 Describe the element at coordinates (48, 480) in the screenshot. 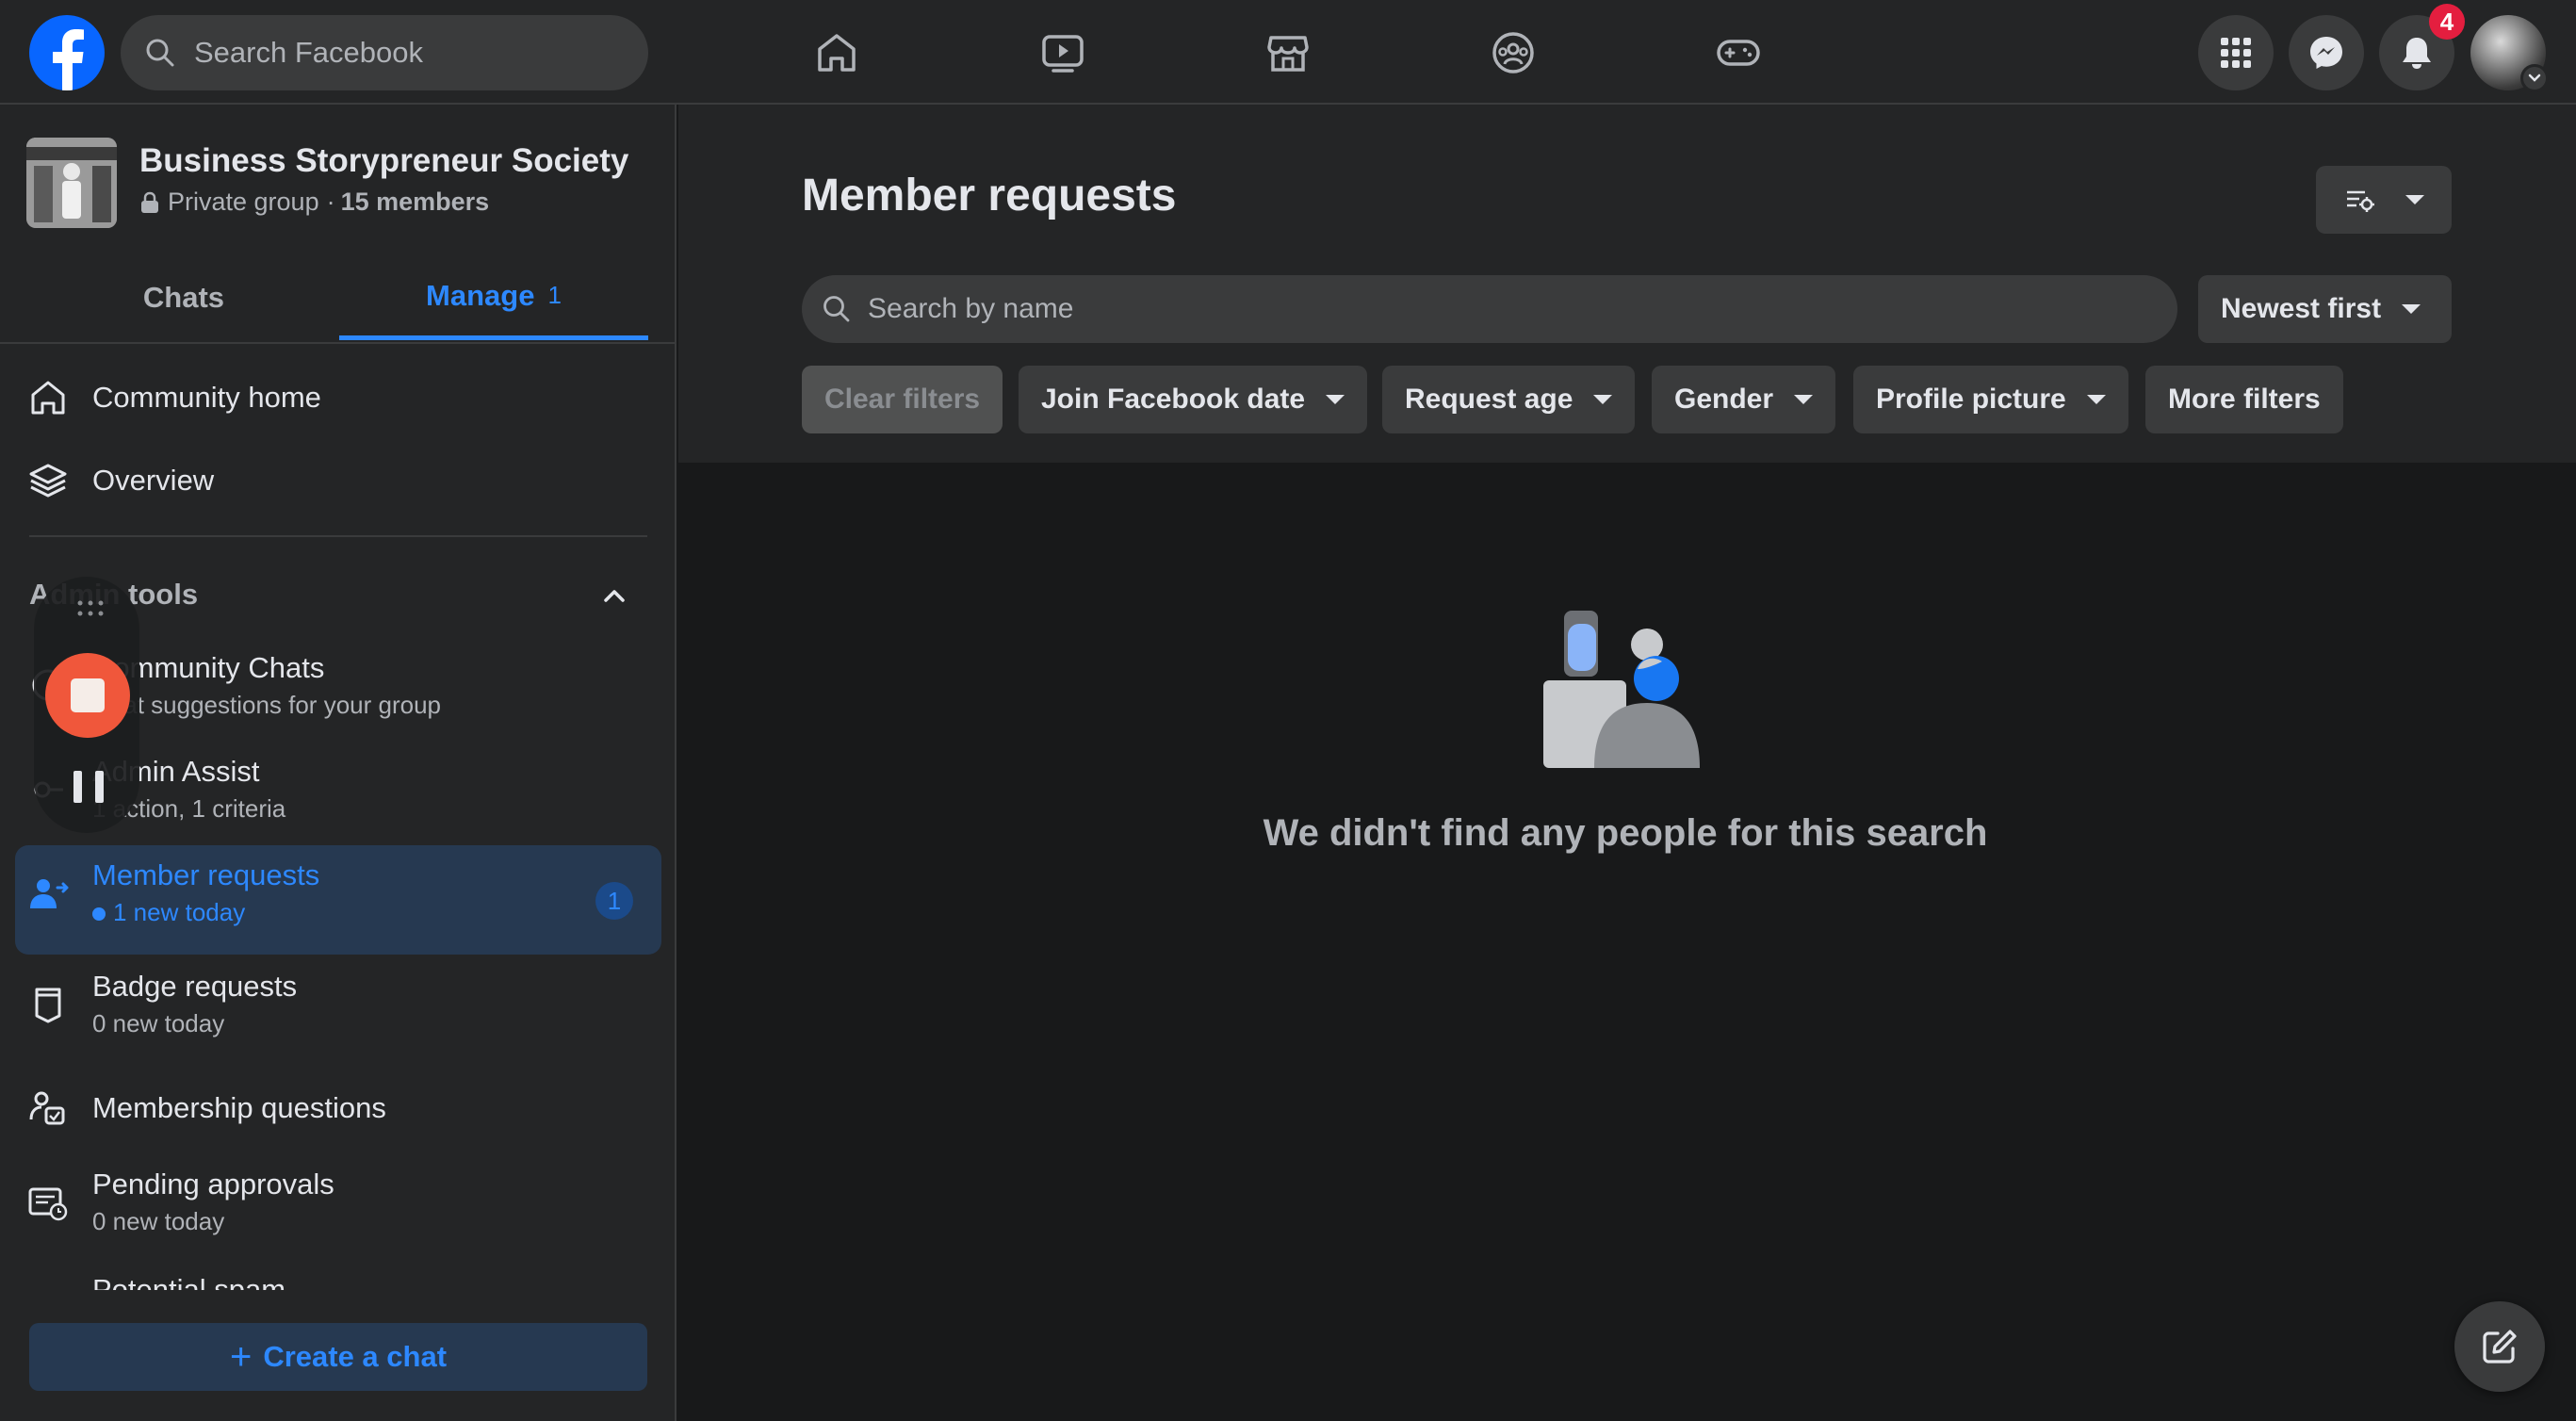

I see `layers-icon` at that location.